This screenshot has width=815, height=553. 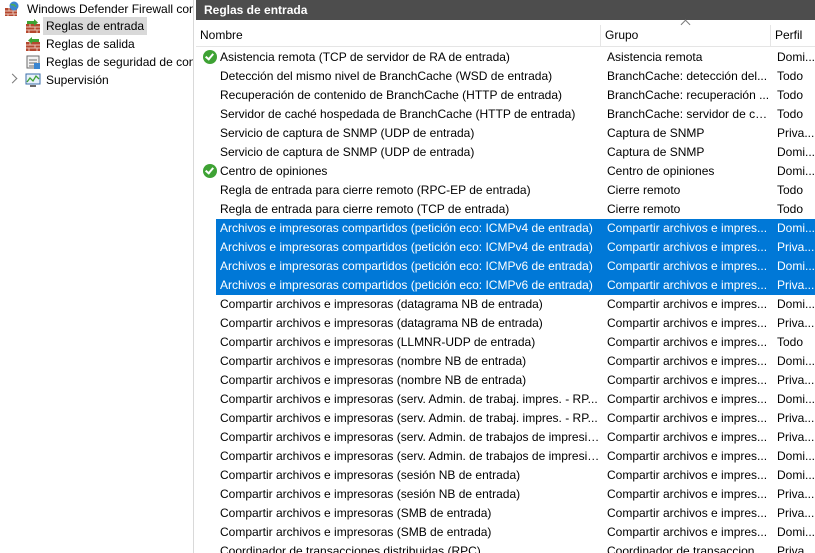 What do you see at coordinates (77, 80) in the screenshot?
I see `tree-item-label: Supervisión` at bounding box center [77, 80].